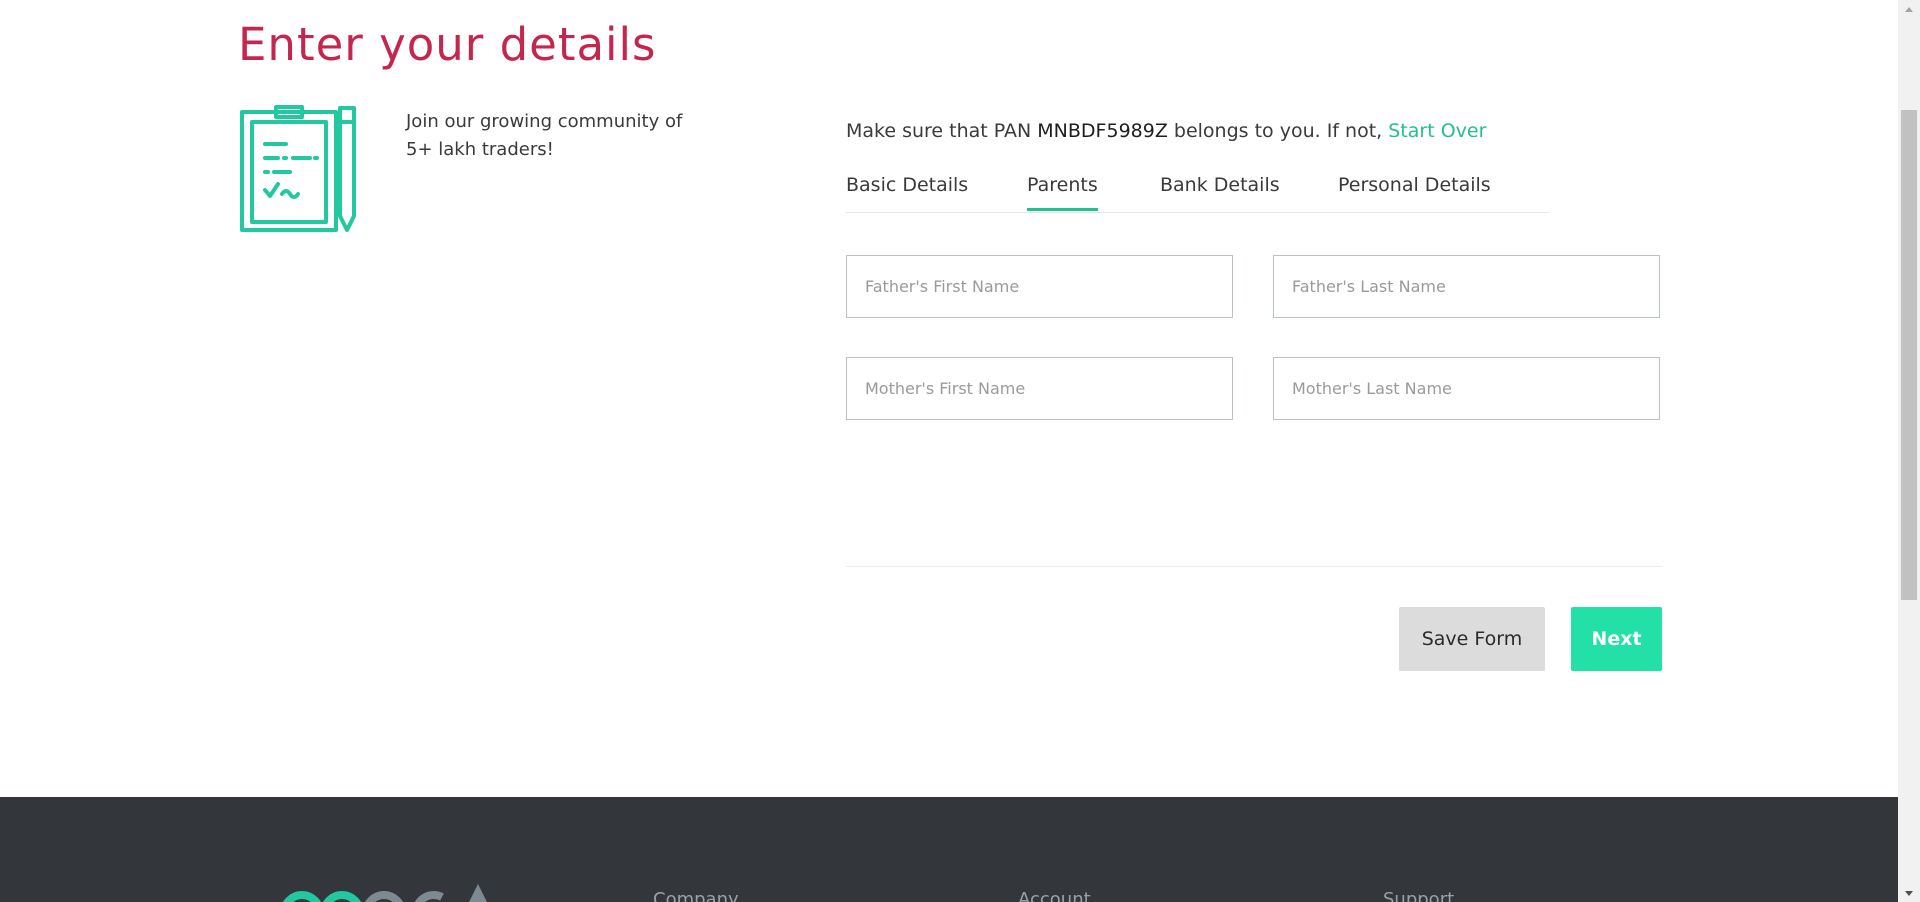  I want to click on next-button: Next, so click(1616, 639).